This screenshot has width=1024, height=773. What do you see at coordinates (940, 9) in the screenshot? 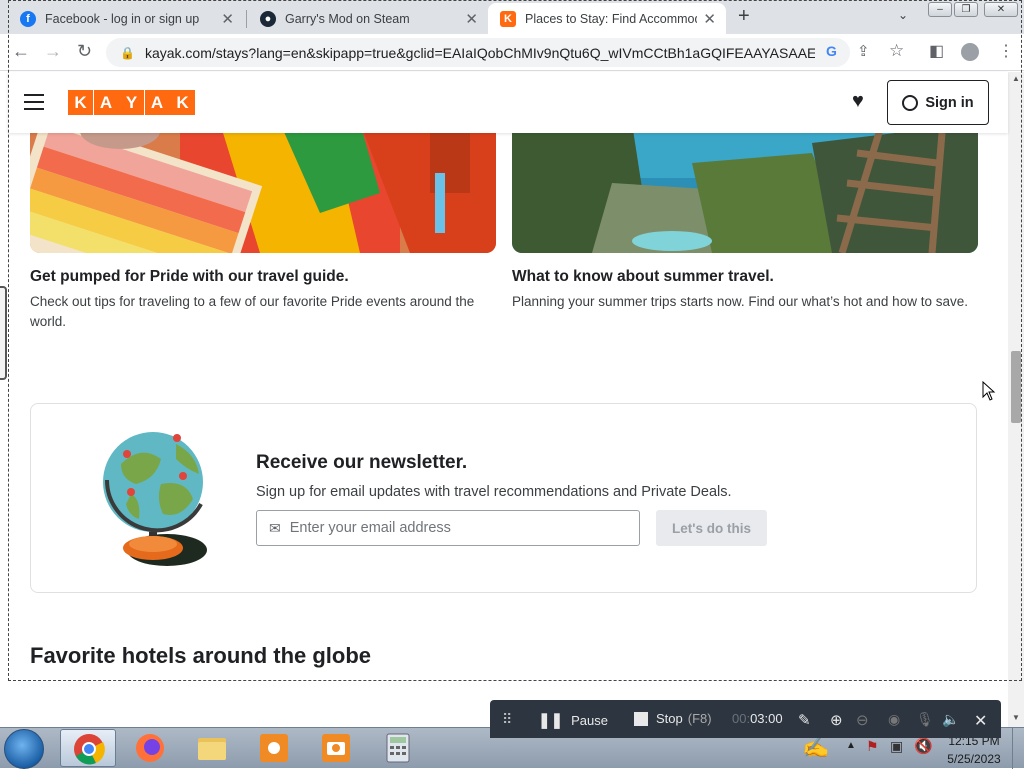
I see `minimize-icon: –` at bounding box center [940, 9].